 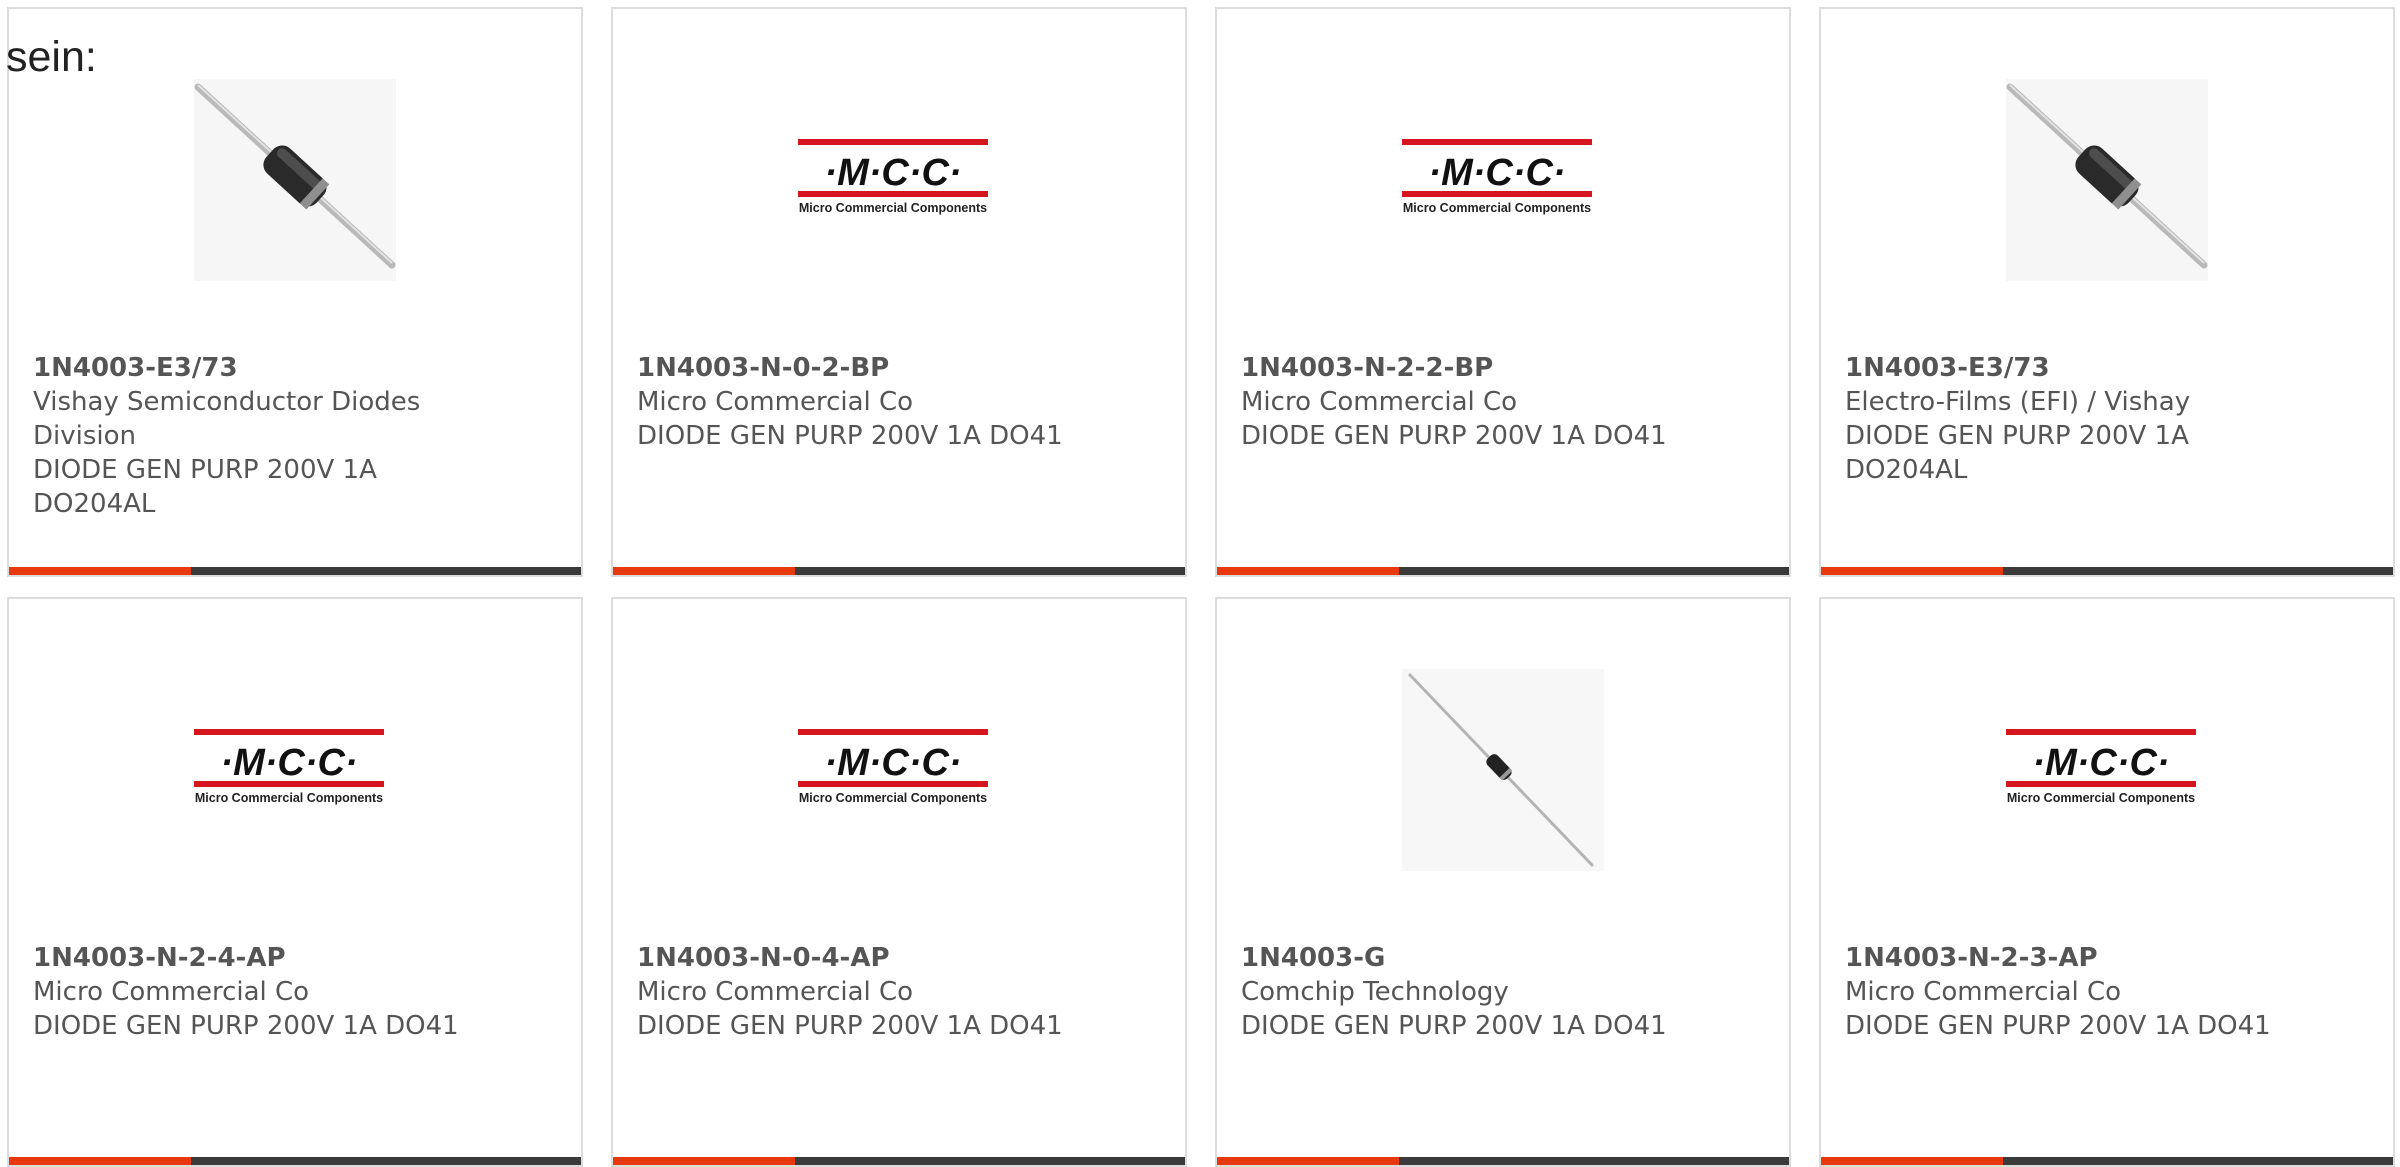 What do you see at coordinates (899, 958) in the screenshot?
I see `part-number-link: 1N4003-N-0-4-AP` at bounding box center [899, 958].